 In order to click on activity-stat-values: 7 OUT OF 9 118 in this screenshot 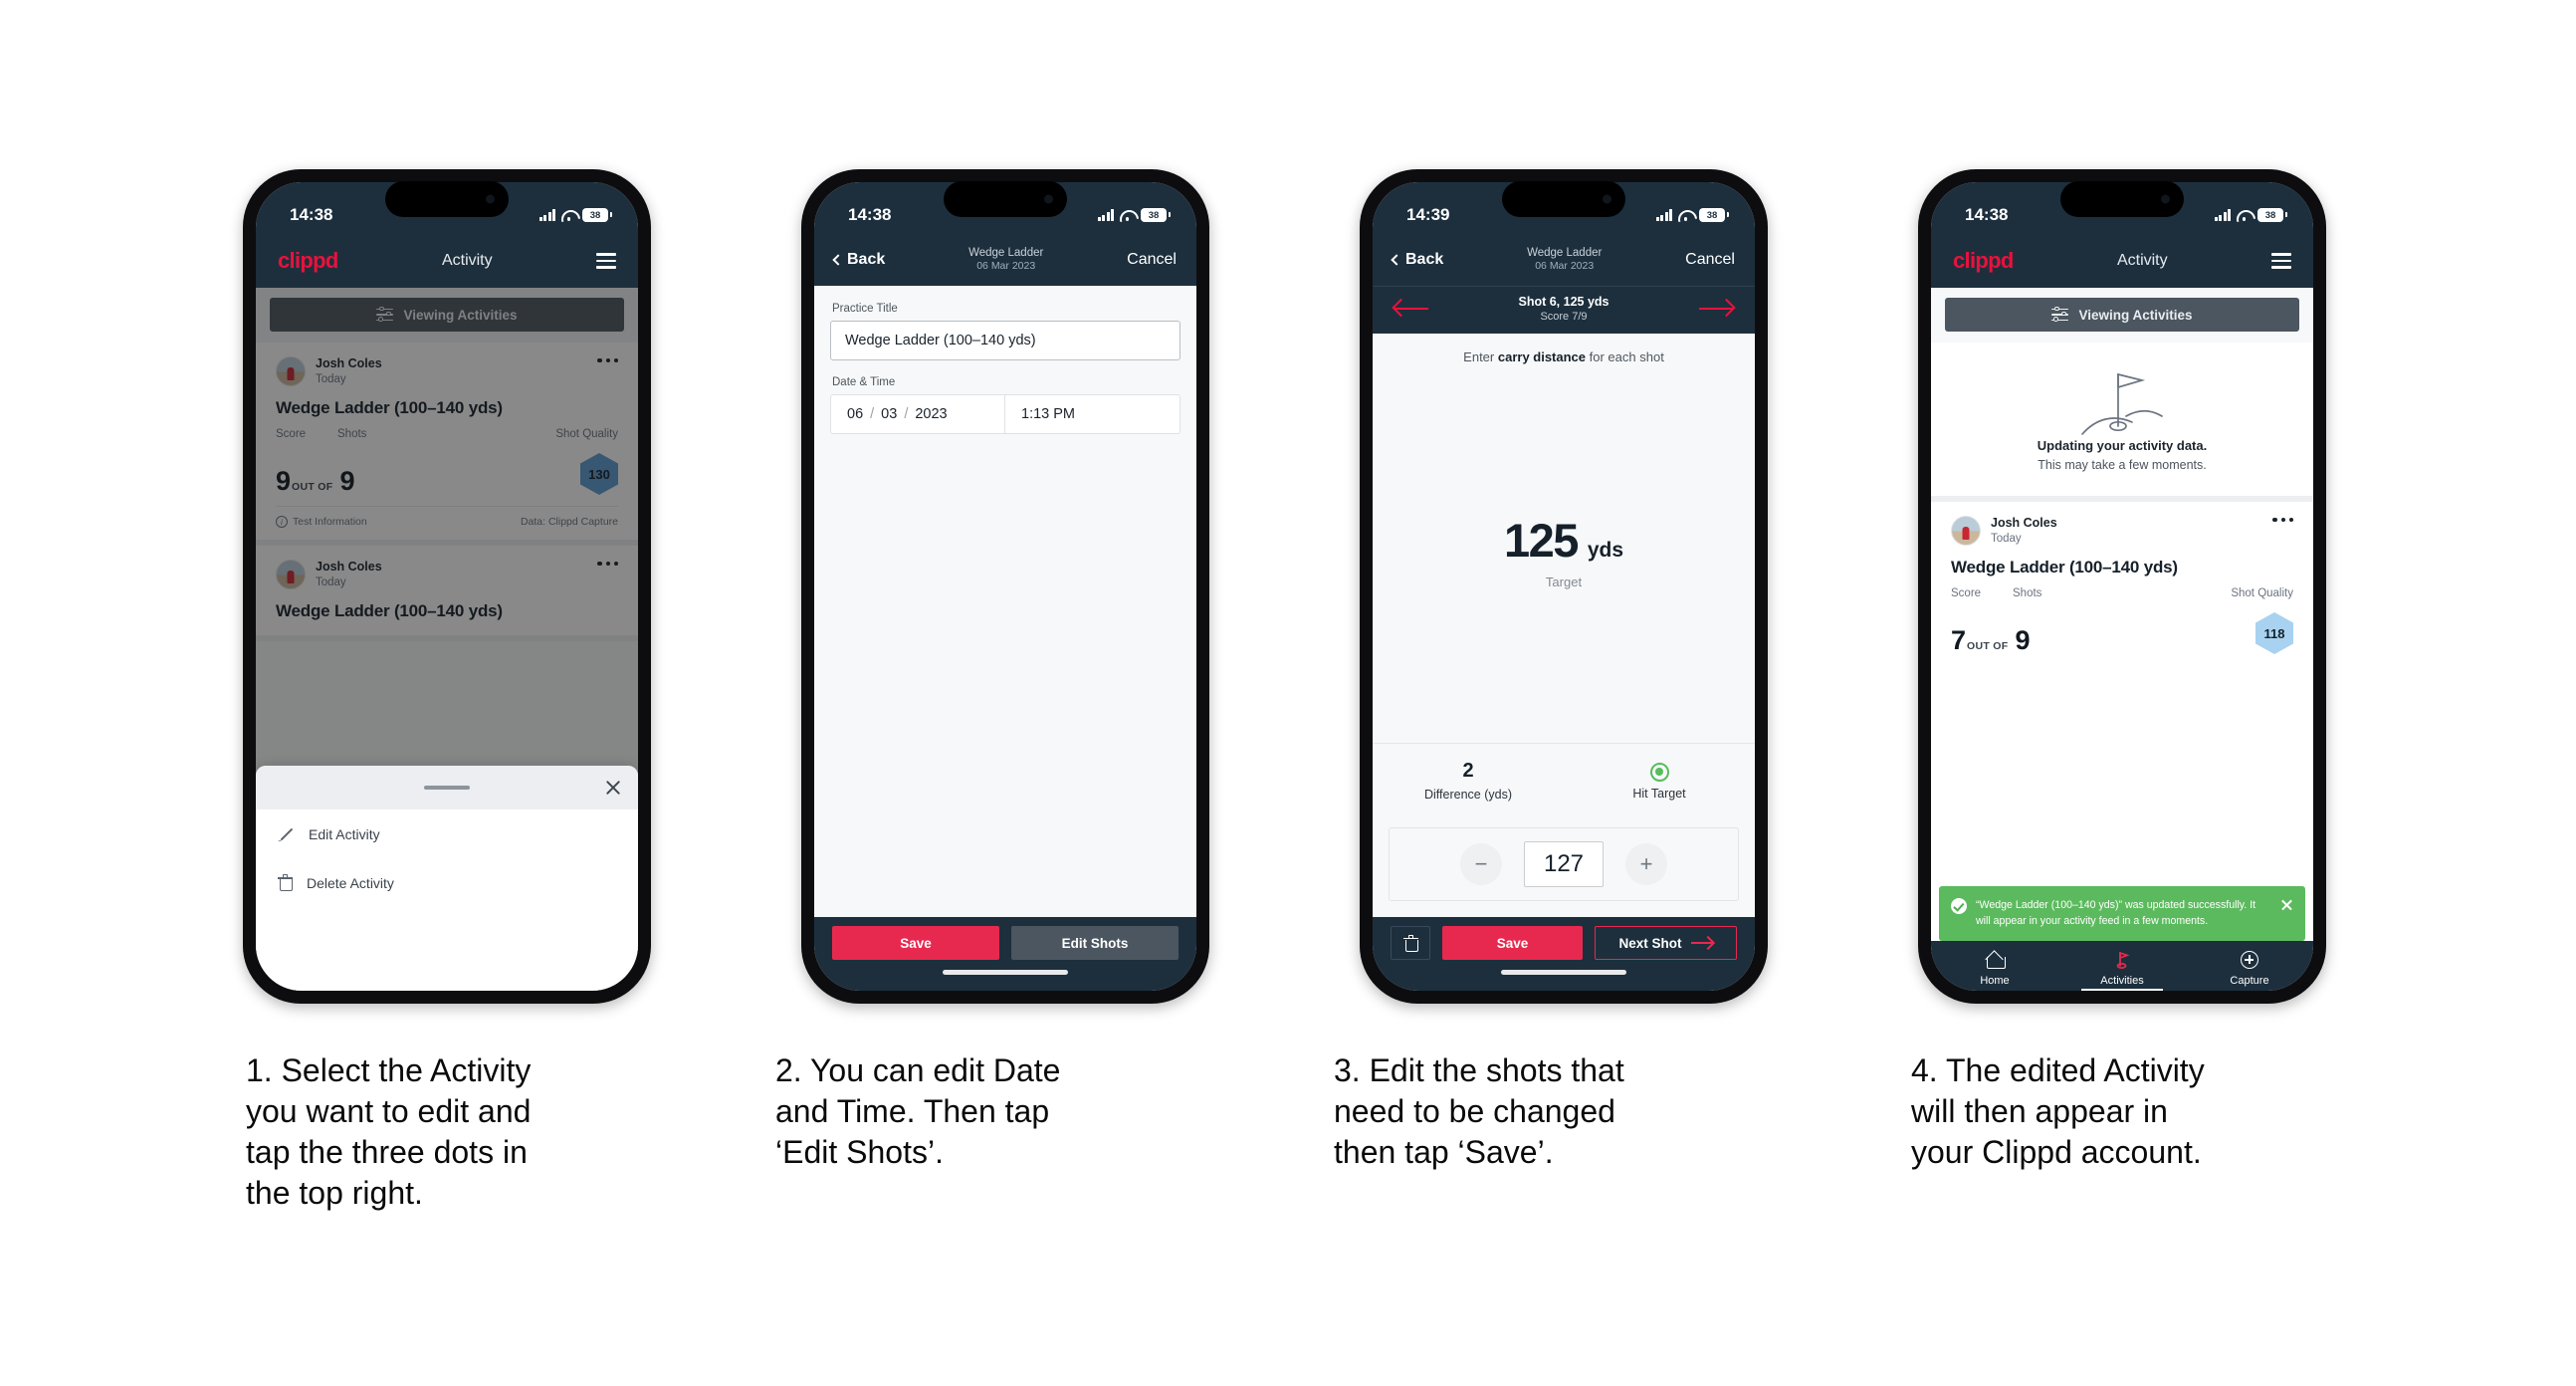, I will do `click(2122, 631)`.